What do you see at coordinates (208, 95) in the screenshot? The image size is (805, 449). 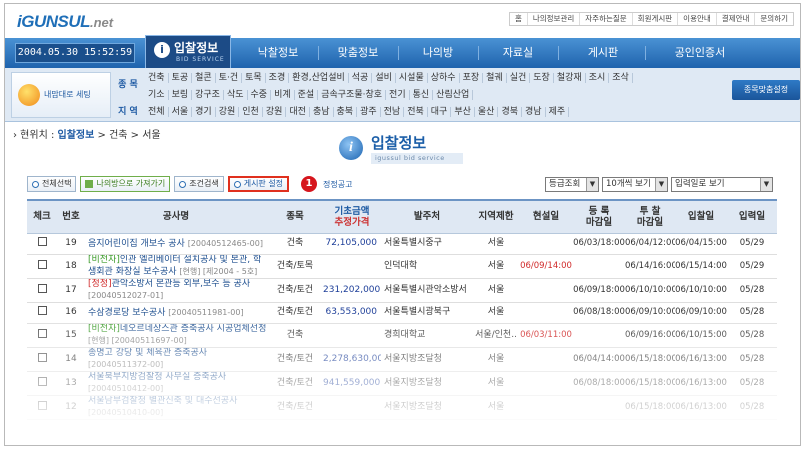 I see `category-item: 강구조` at bounding box center [208, 95].